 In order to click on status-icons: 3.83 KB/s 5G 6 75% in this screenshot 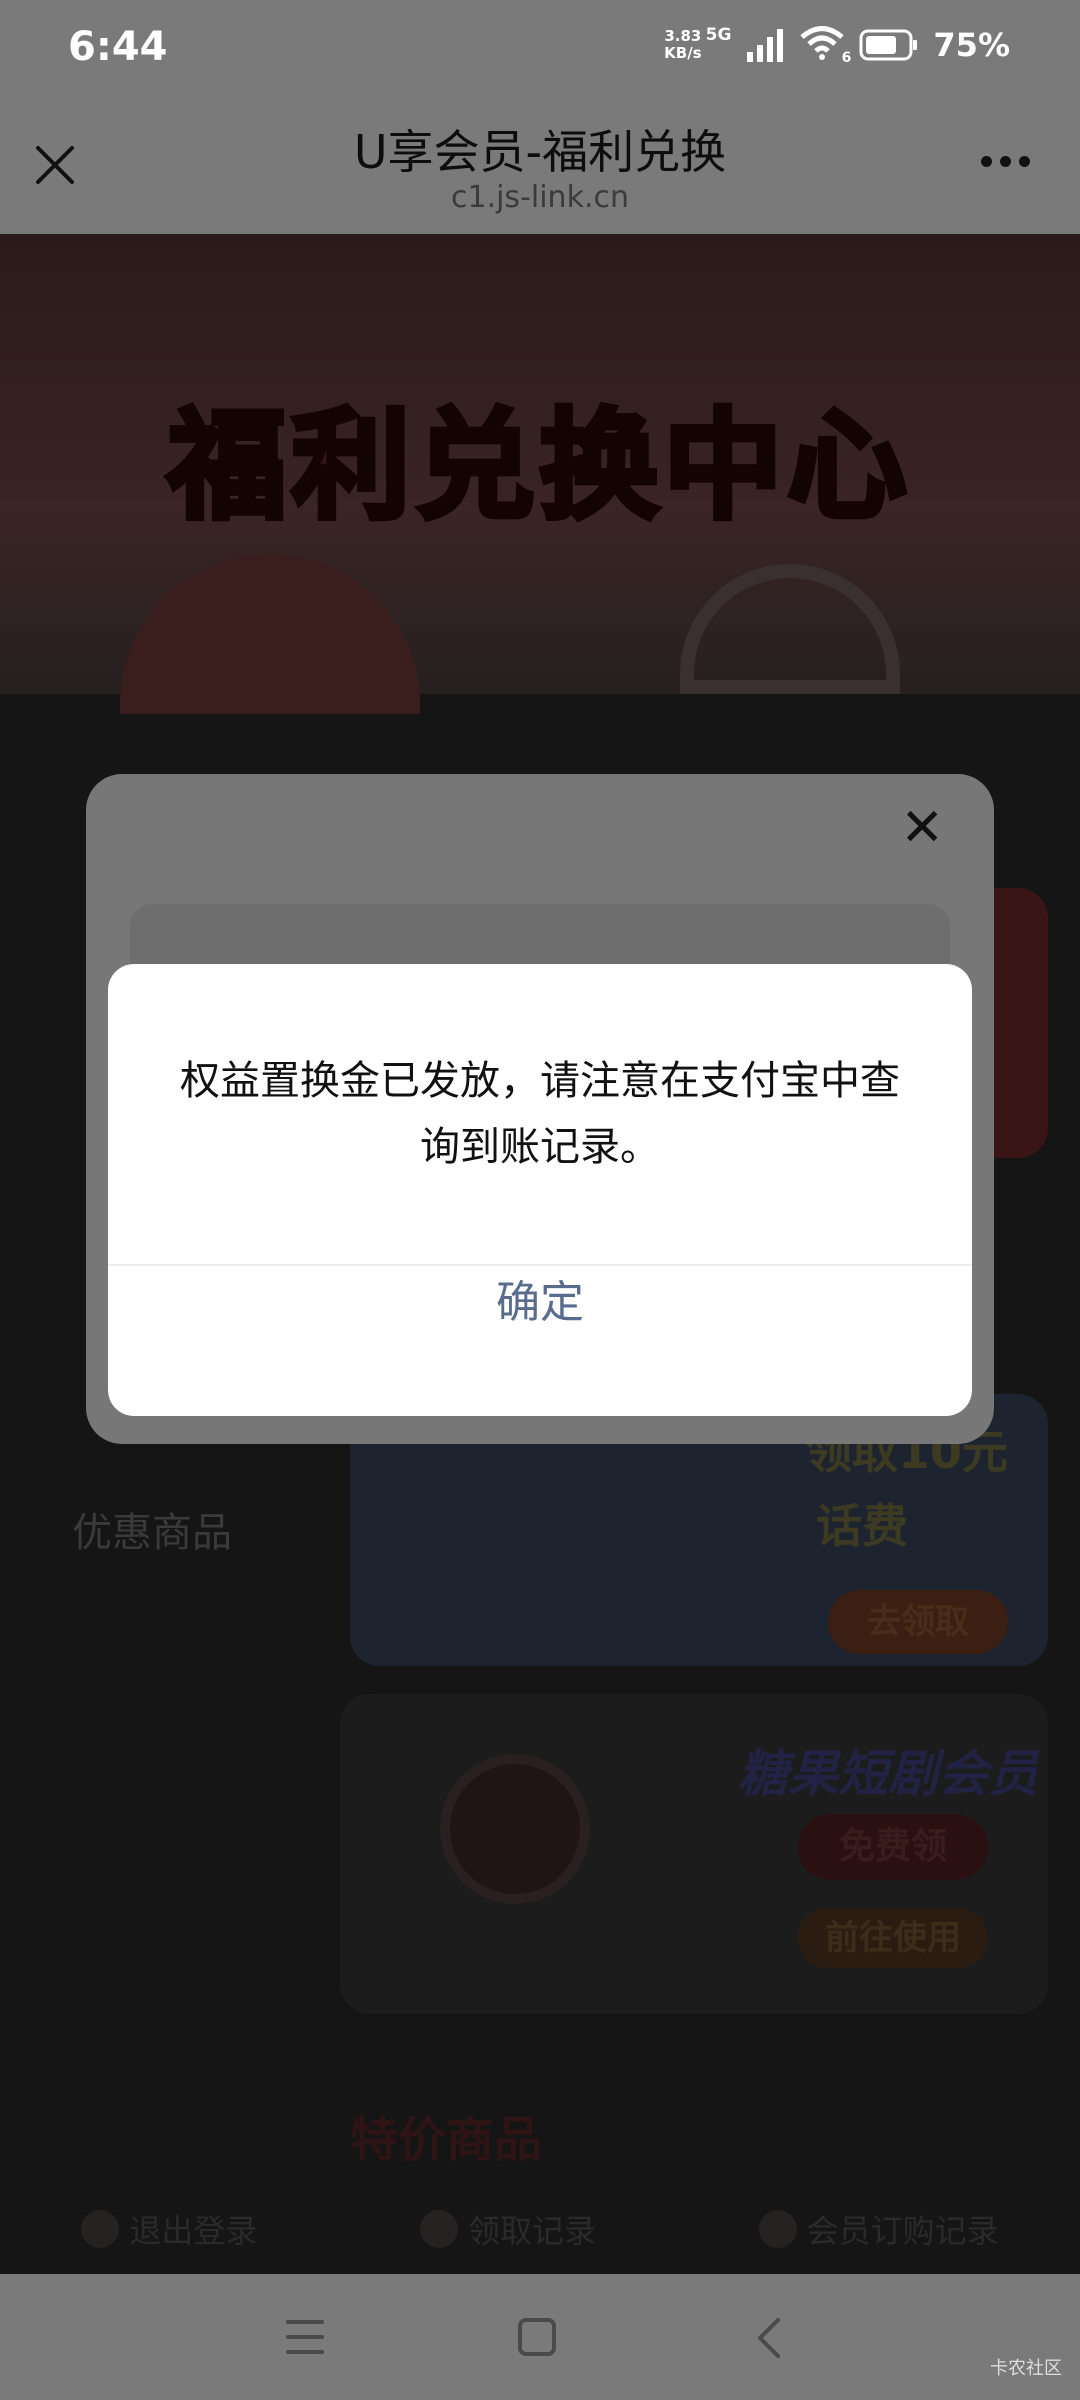, I will do `click(837, 45)`.